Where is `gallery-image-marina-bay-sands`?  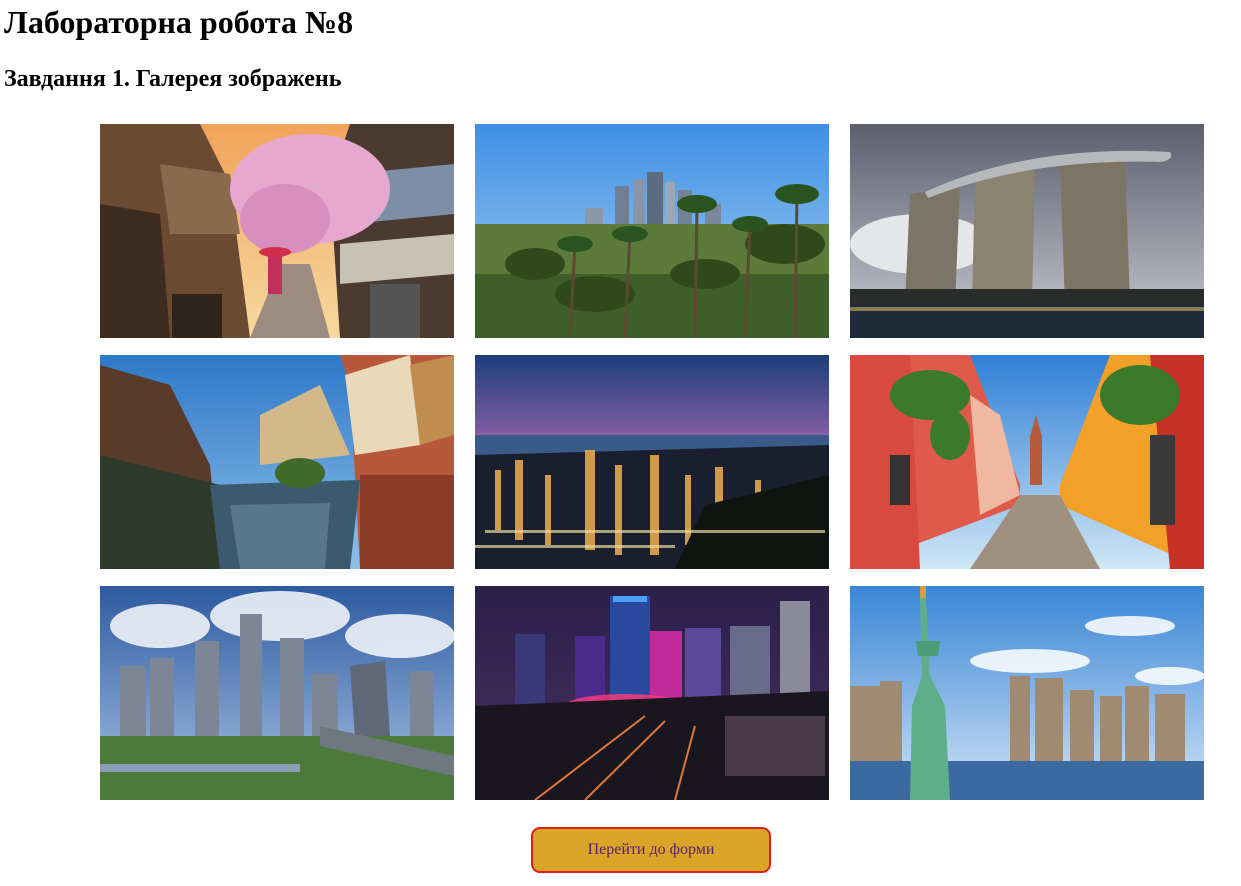 gallery-image-marina-bay-sands is located at coordinates (1027, 231).